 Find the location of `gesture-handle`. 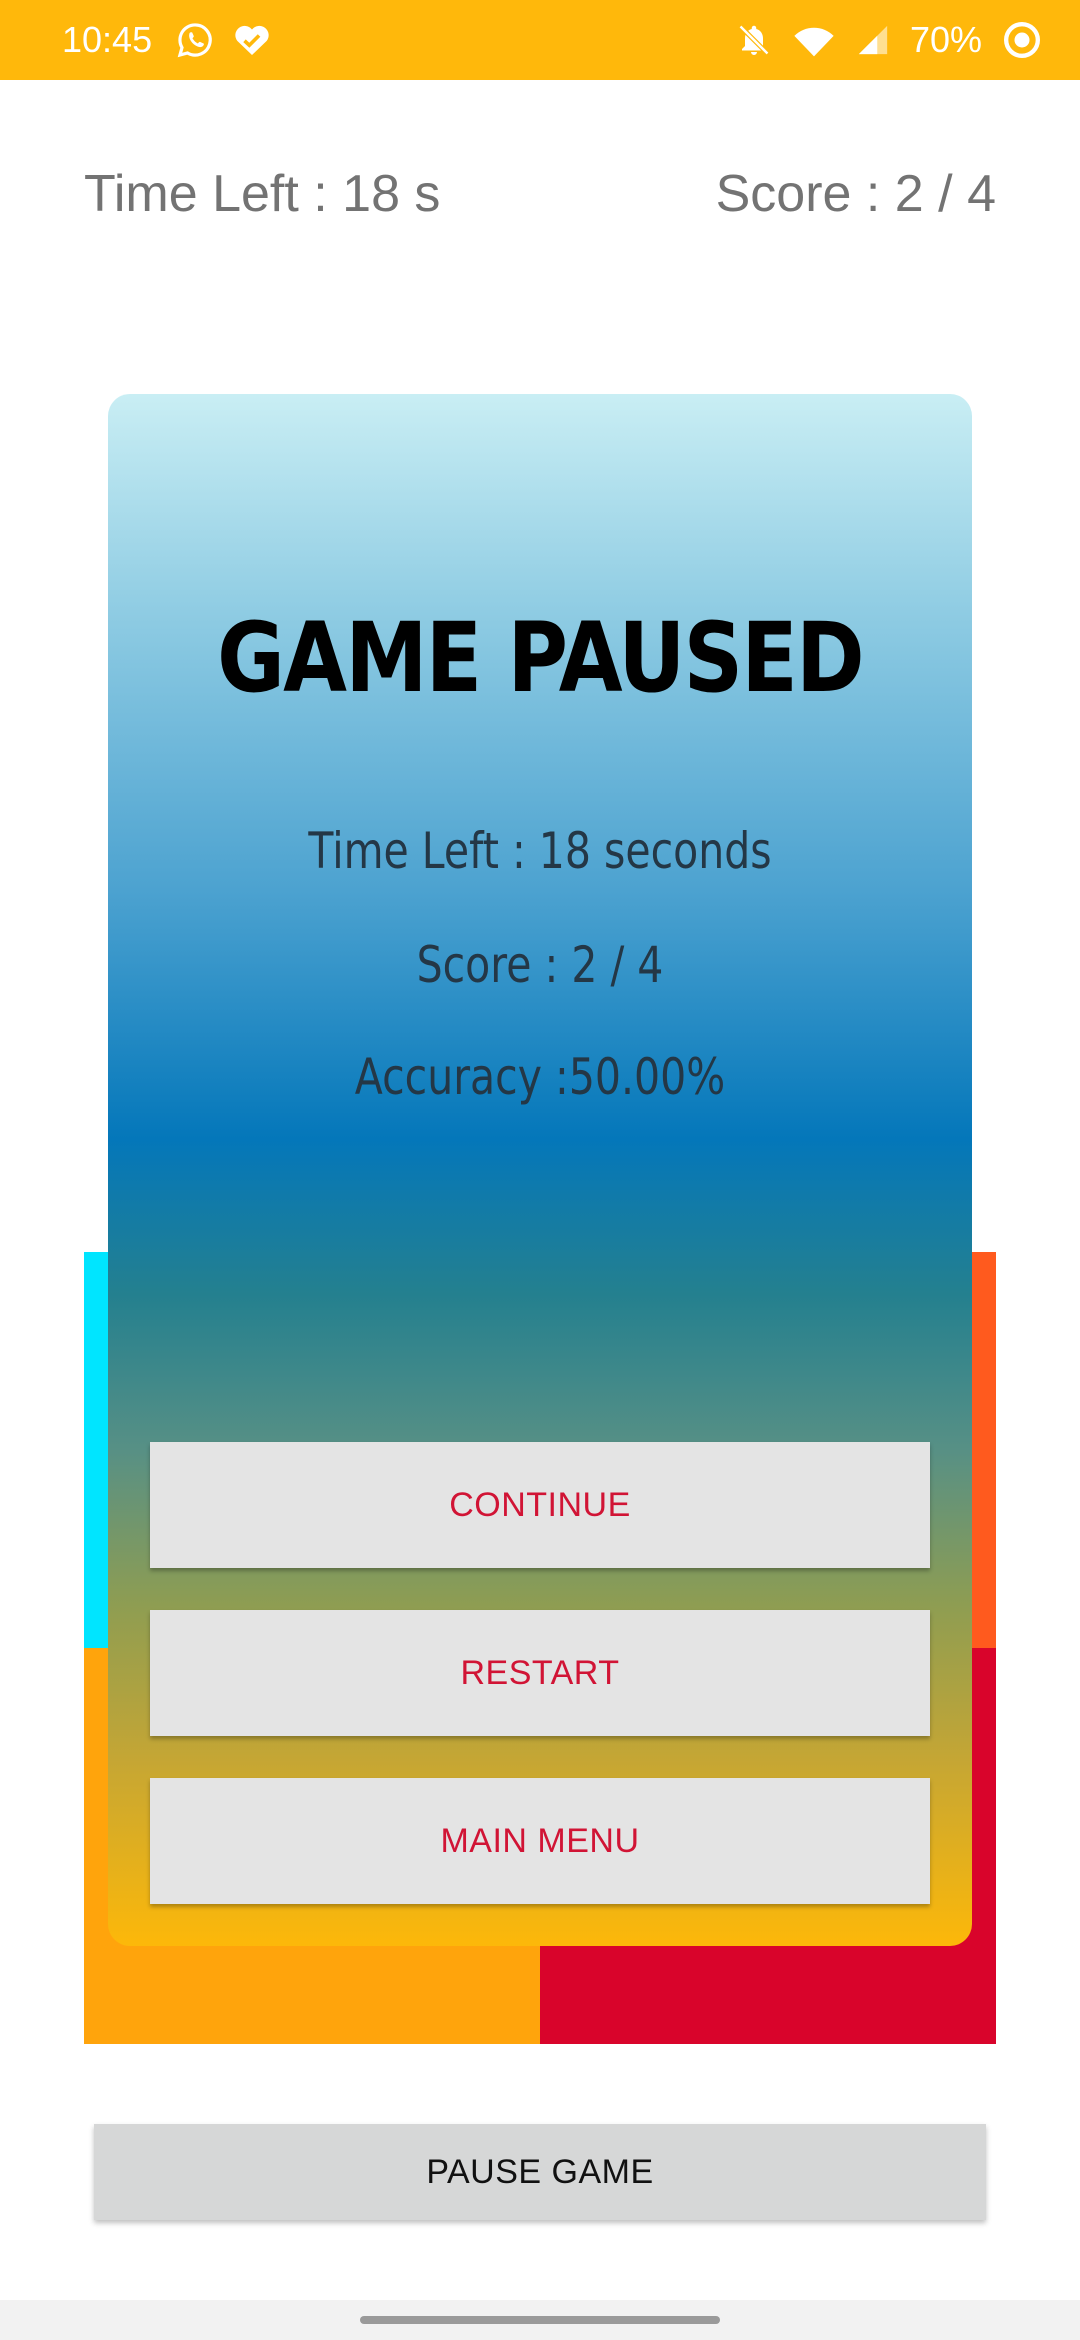

gesture-handle is located at coordinates (540, 2320).